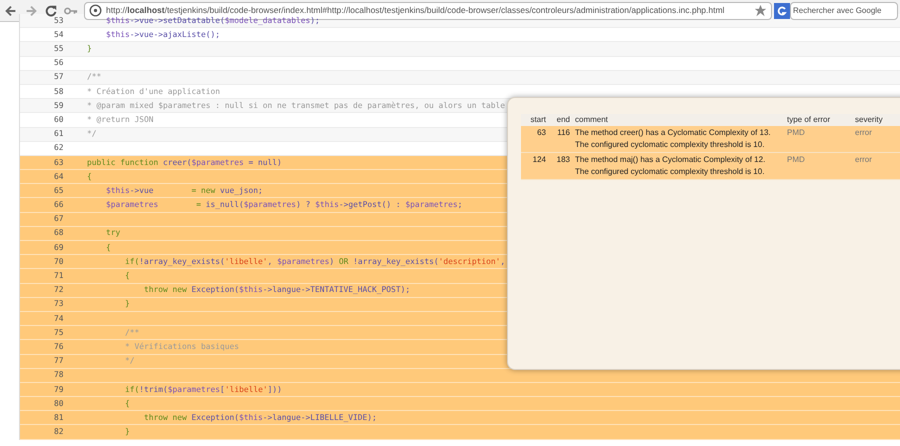  Describe the element at coordinates (809, 120) in the screenshot. I see `column-header: type of error` at that location.